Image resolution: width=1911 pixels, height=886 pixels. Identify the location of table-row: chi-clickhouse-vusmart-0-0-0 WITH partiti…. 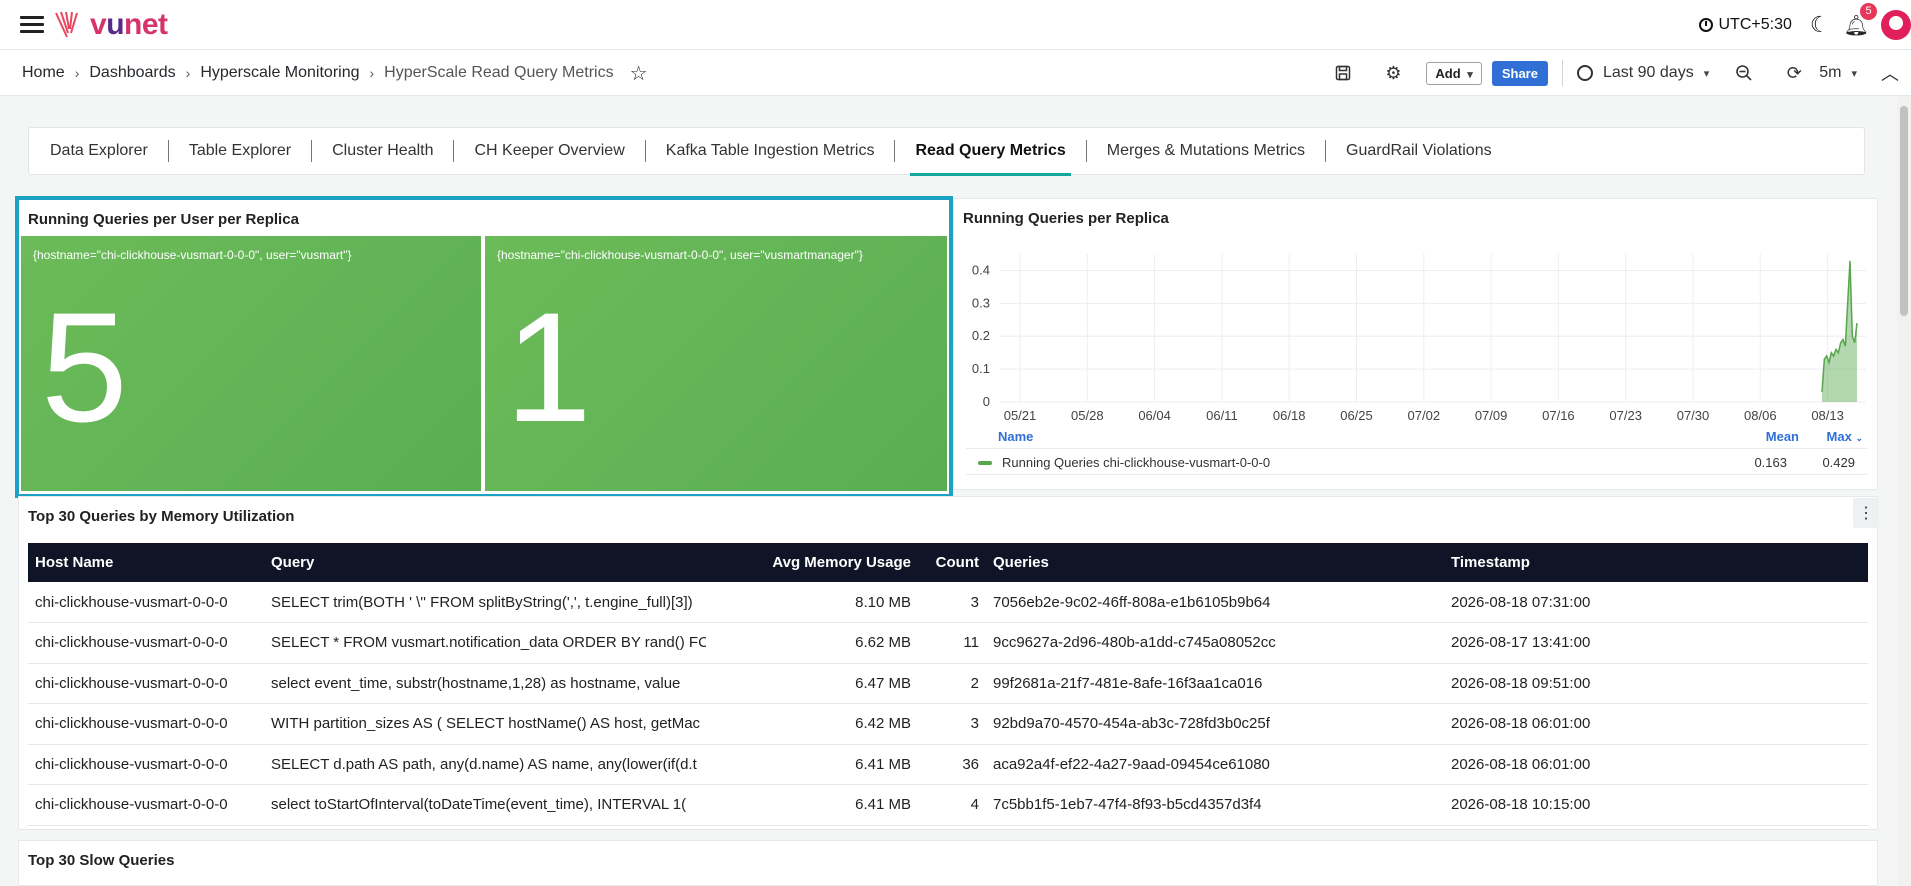
(948, 724).